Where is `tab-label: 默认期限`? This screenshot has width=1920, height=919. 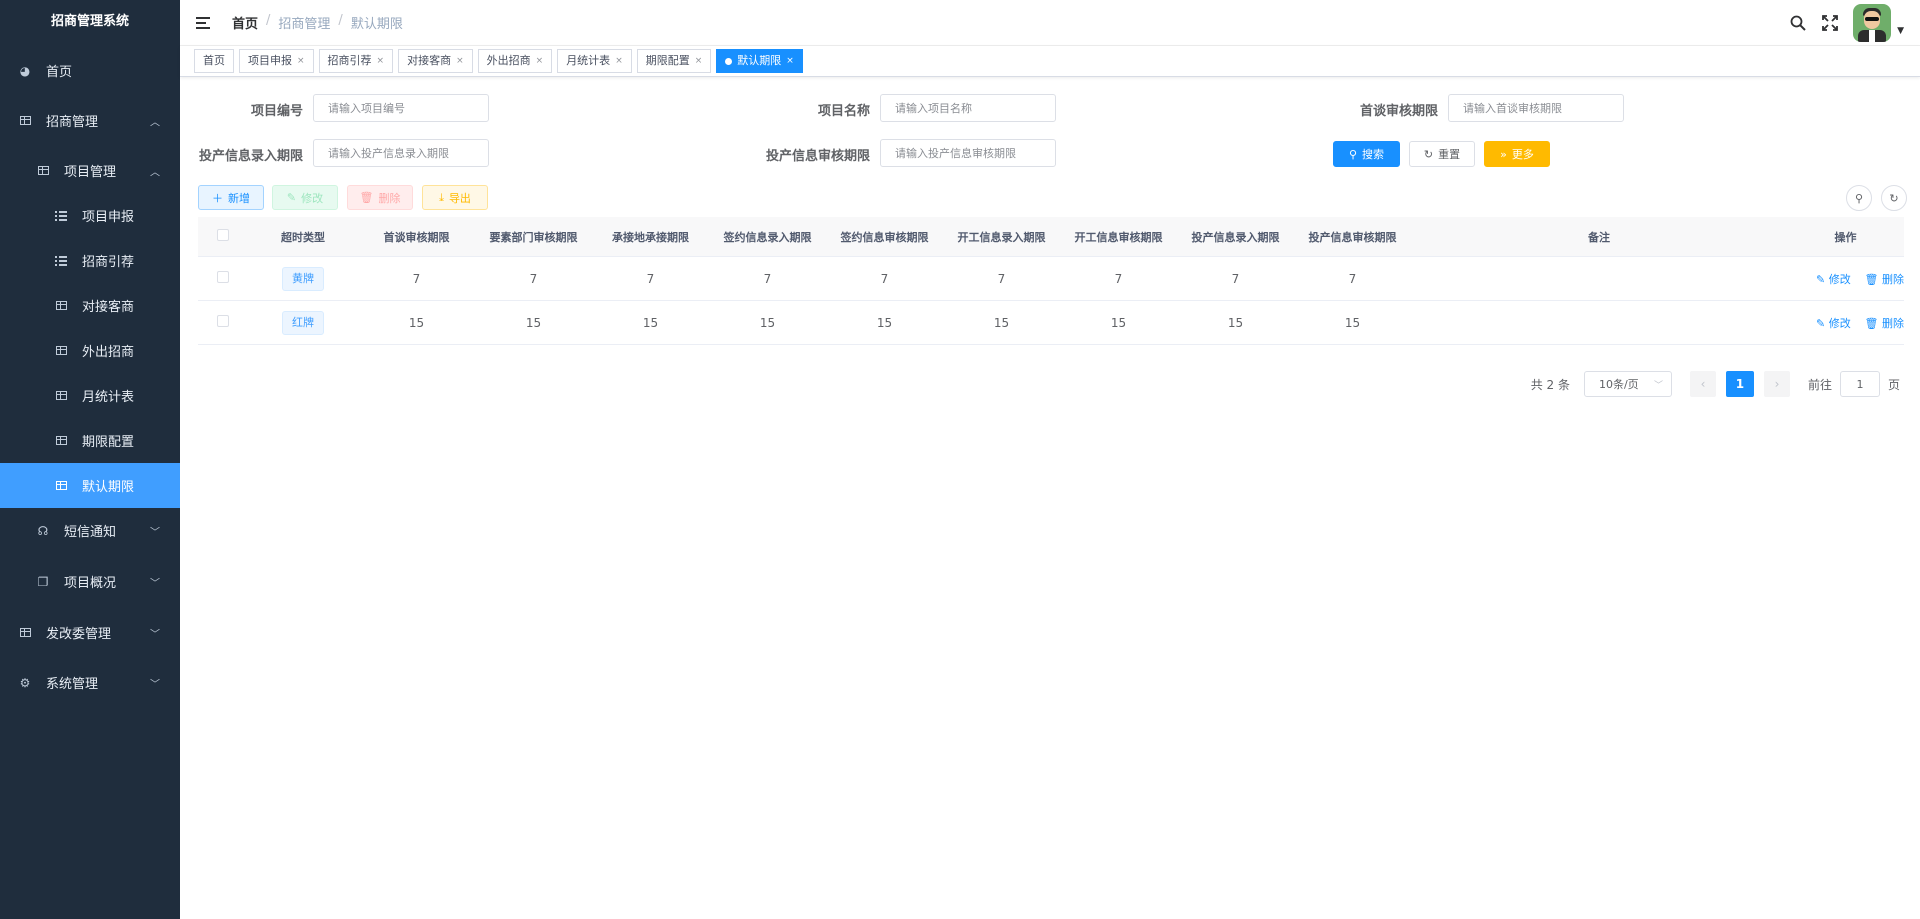
tab-label: 默认期限 is located at coordinates (759, 60).